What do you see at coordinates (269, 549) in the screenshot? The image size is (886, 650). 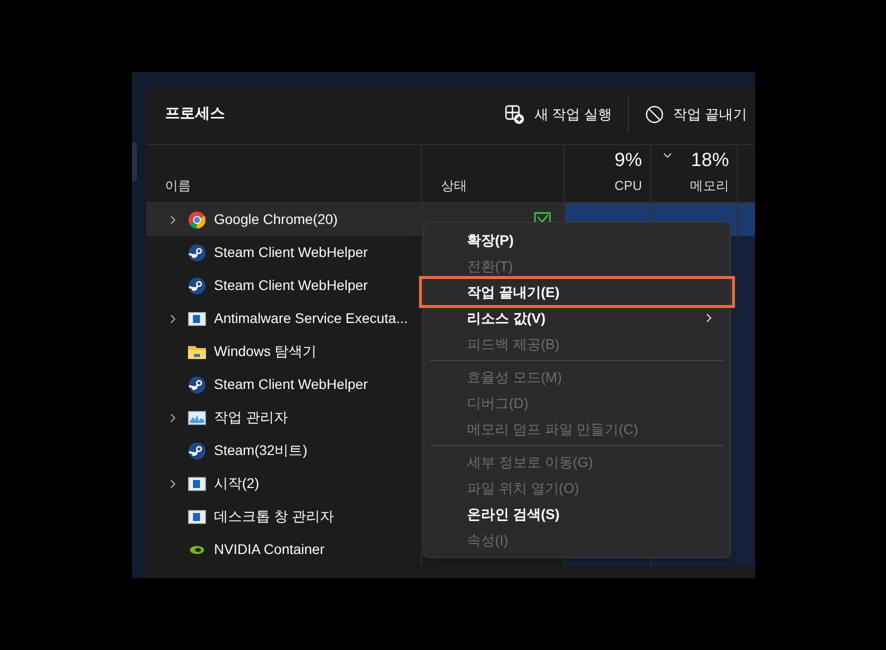 I see `process-name: NVIDIA Container` at bounding box center [269, 549].